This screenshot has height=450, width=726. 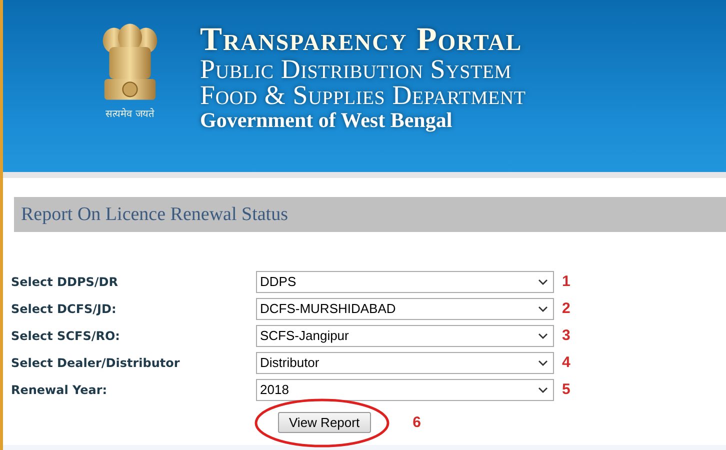 I want to click on dropdown: SCFS-Jangipur, so click(x=405, y=335).